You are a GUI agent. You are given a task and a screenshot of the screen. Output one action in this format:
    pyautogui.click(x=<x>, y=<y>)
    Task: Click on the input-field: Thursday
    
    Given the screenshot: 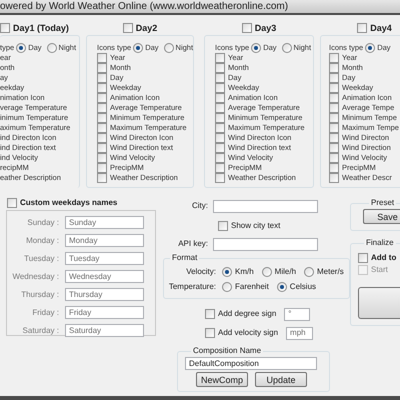 What is the action you would take?
    pyautogui.click(x=104, y=294)
    